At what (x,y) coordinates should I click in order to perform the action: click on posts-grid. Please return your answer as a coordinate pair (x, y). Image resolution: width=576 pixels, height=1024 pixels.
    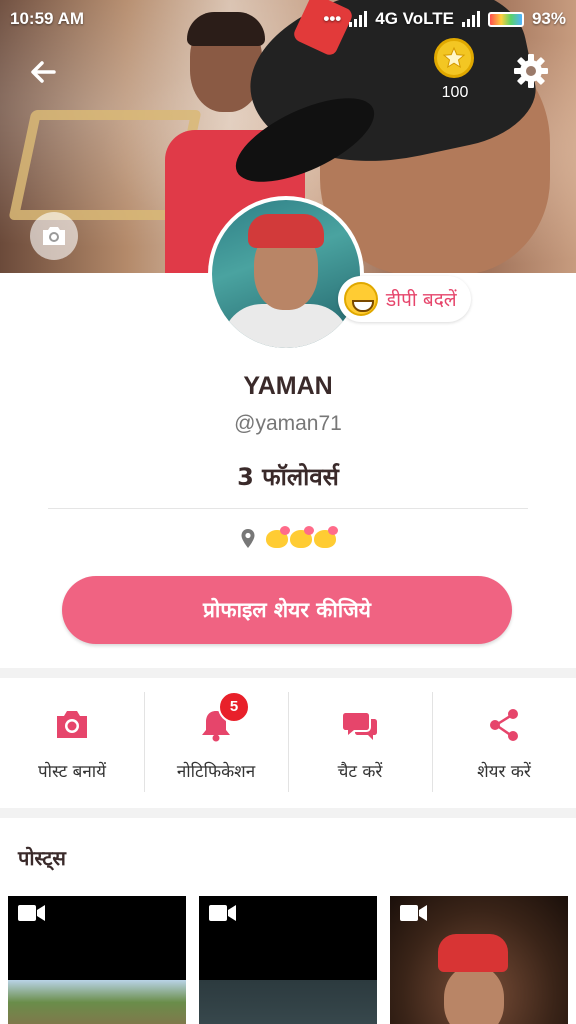
    Looking at the image, I should click on (288, 960).